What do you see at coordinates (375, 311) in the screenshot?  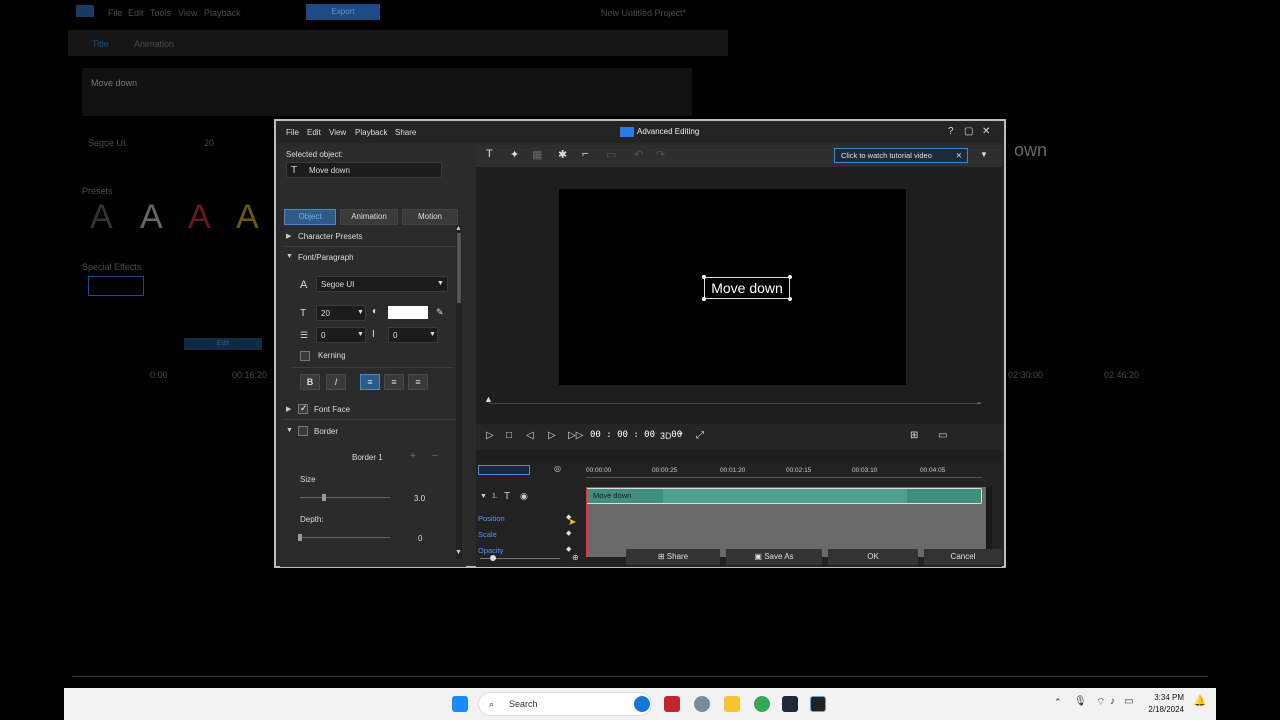 I see `color-picker-icon: ◐` at bounding box center [375, 311].